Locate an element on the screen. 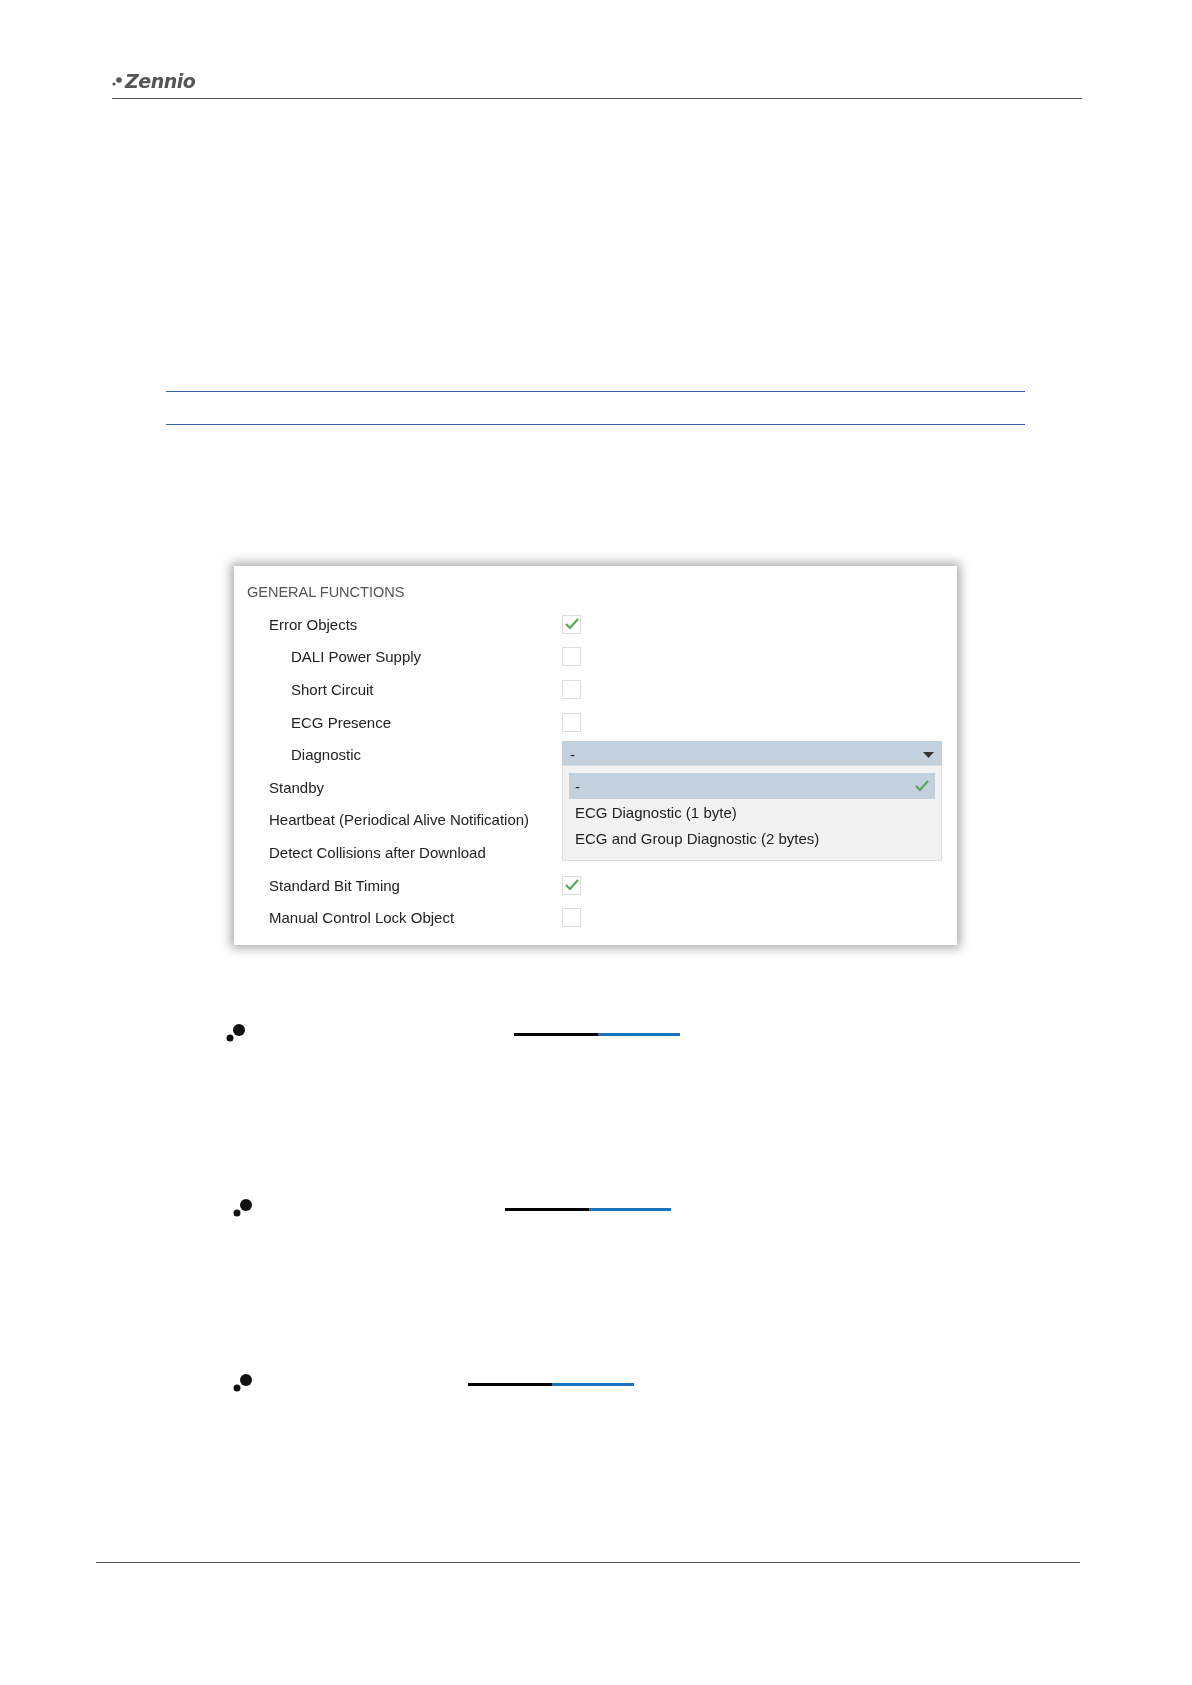 The height and width of the screenshot is (1685, 1192). section-title: GENERAL FUNCTIONS is located at coordinates (326, 593).